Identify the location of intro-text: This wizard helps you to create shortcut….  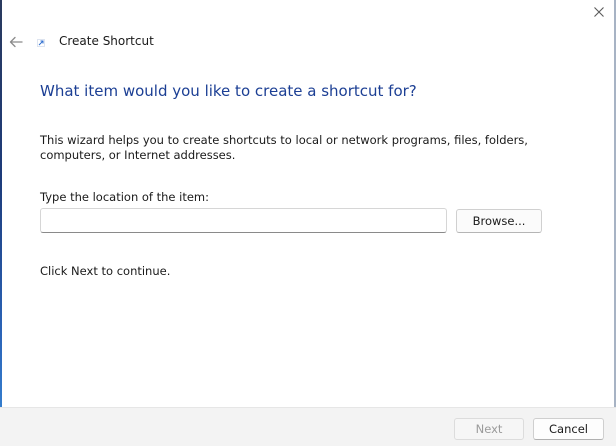
(284, 147).